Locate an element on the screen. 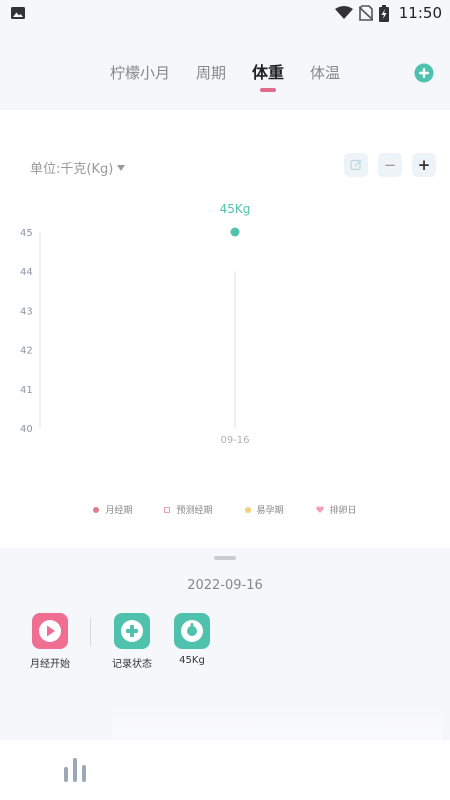  period-start-action: 月经开始 is located at coordinates (50, 641).